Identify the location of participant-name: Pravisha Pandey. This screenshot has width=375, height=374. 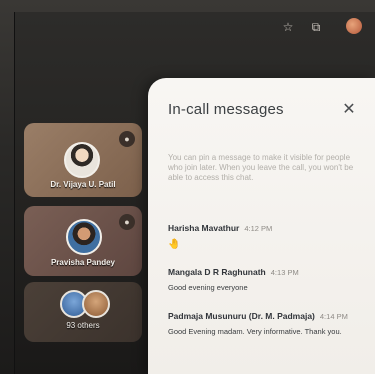
(83, 262).